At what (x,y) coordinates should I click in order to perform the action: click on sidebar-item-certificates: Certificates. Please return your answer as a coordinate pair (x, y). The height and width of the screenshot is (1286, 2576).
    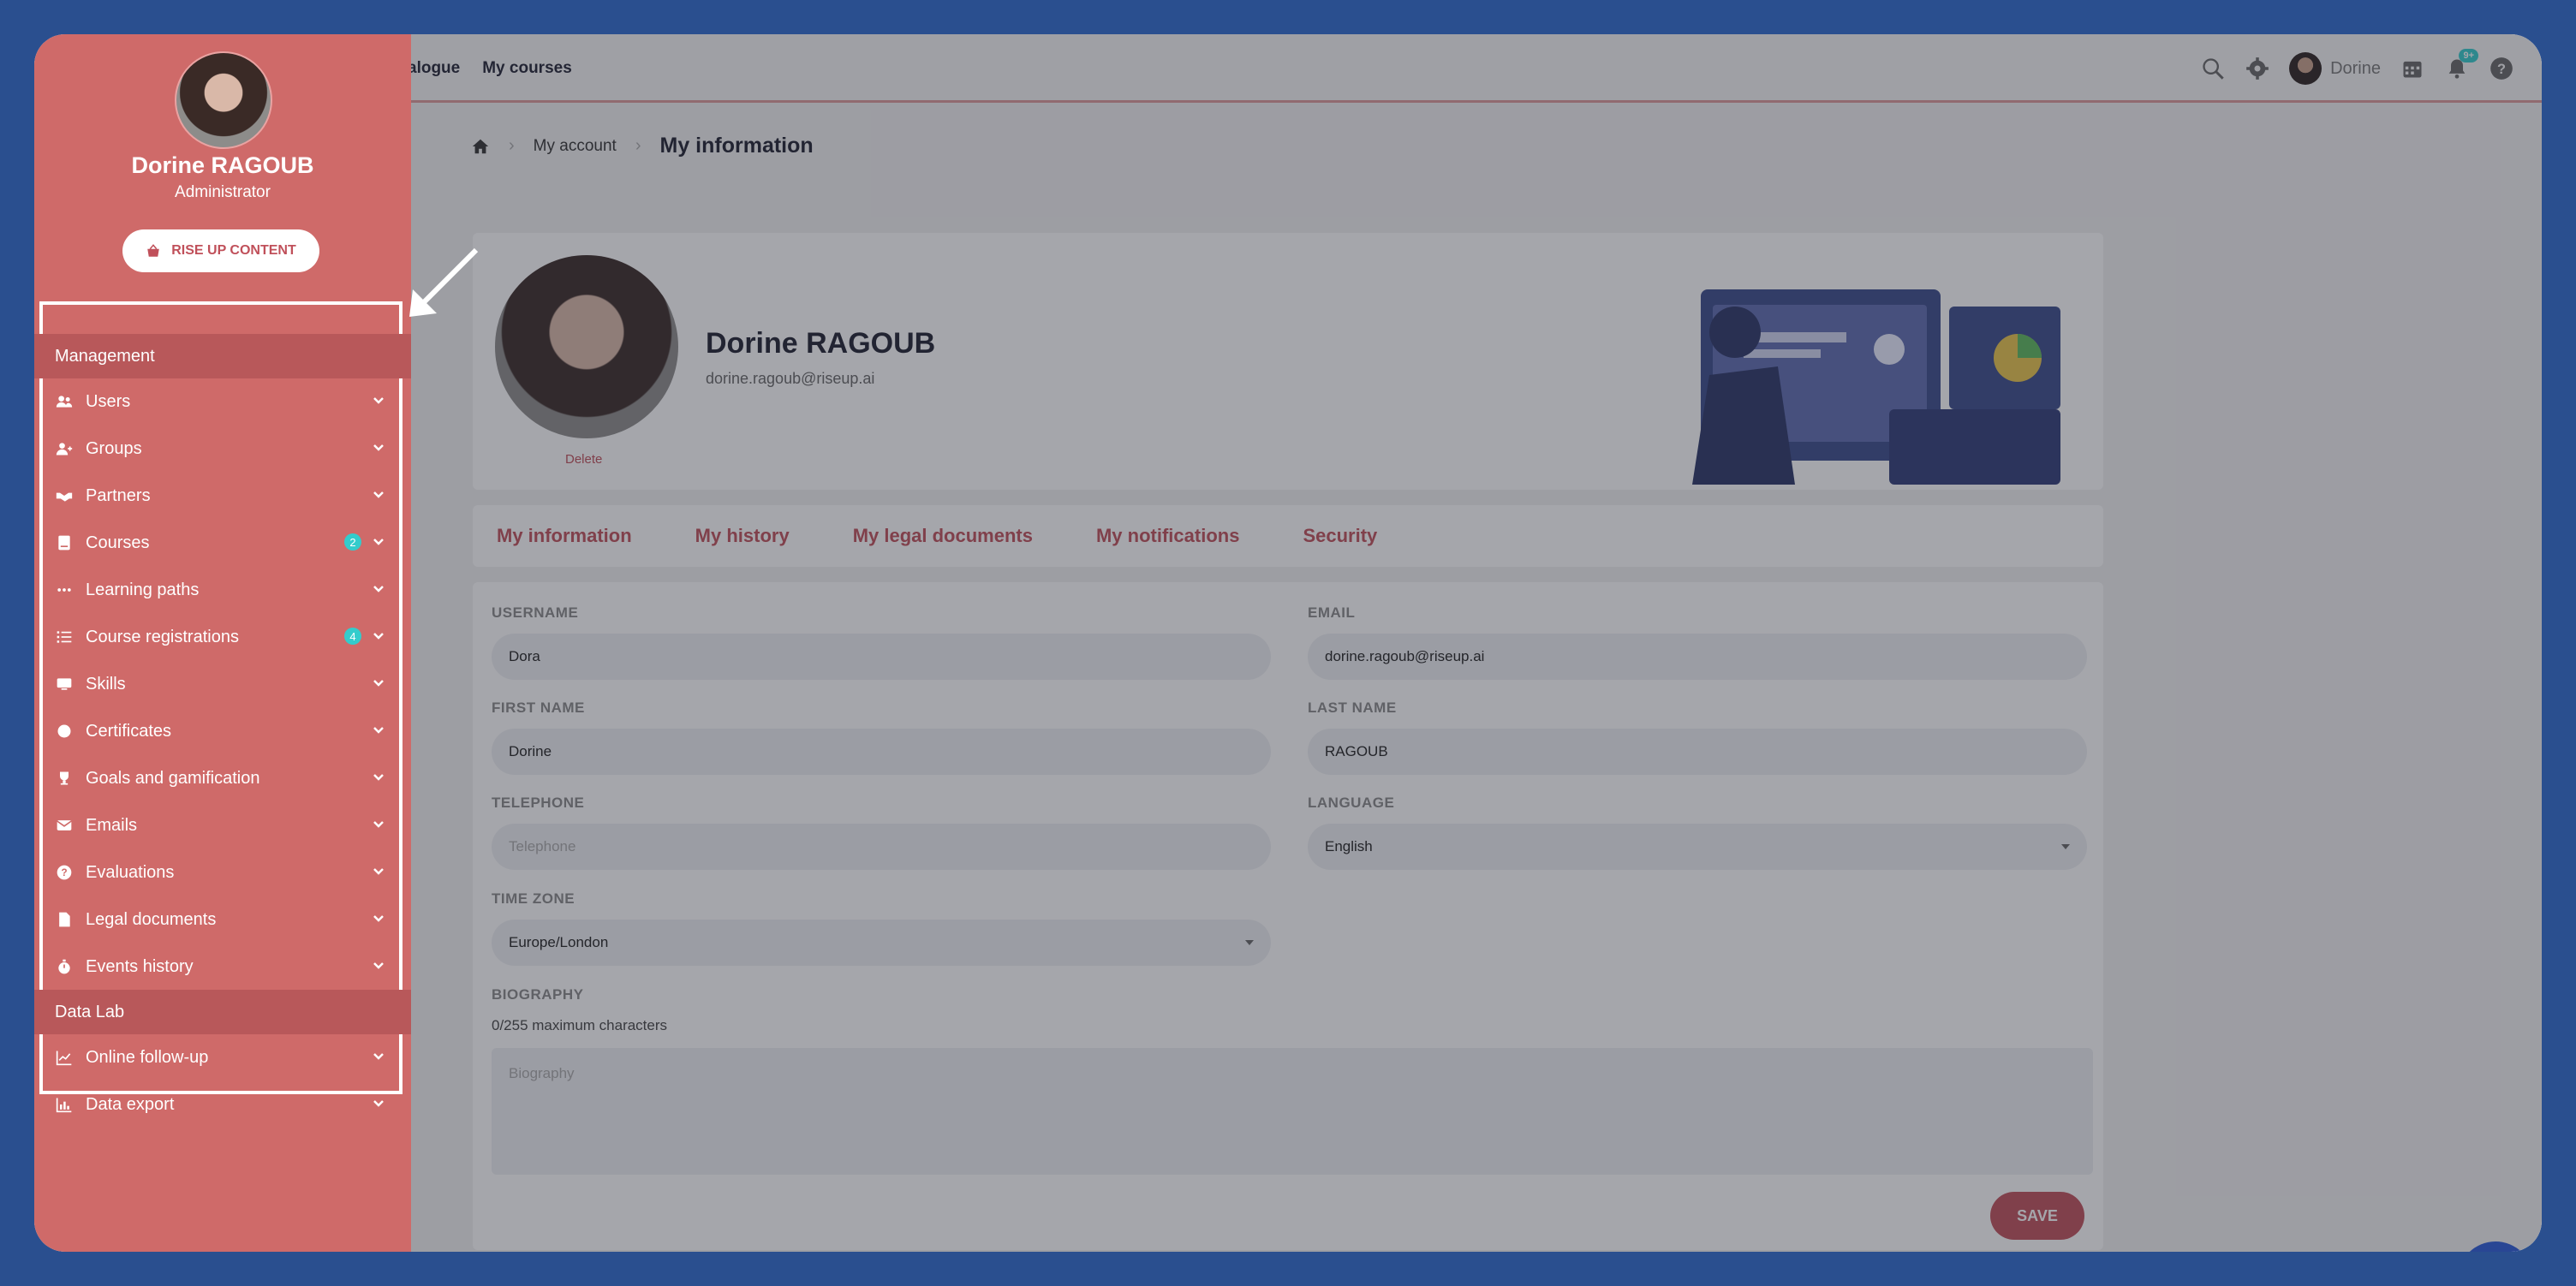
    Looking at the image, I should click on (222, 731).